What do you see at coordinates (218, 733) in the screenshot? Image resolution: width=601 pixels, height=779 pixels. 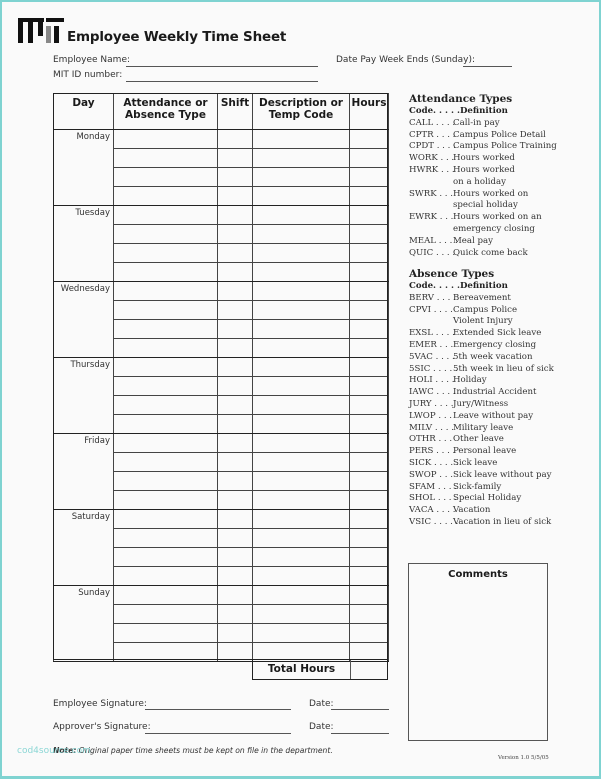 I see `approver-signature-field` at bounding box center [218, 733].